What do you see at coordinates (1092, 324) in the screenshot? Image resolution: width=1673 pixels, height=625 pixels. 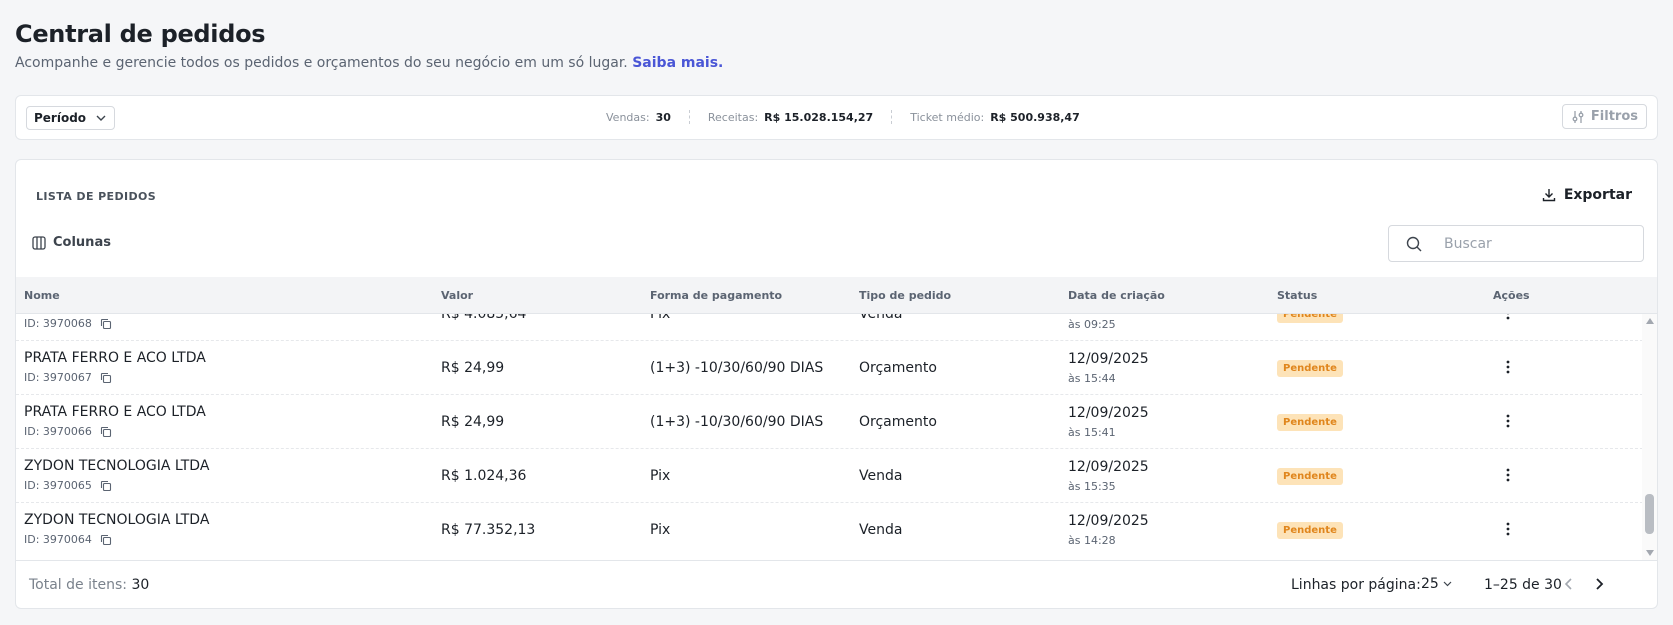 I see `created-time: às 09:25` at bounding box center [1092, 324].